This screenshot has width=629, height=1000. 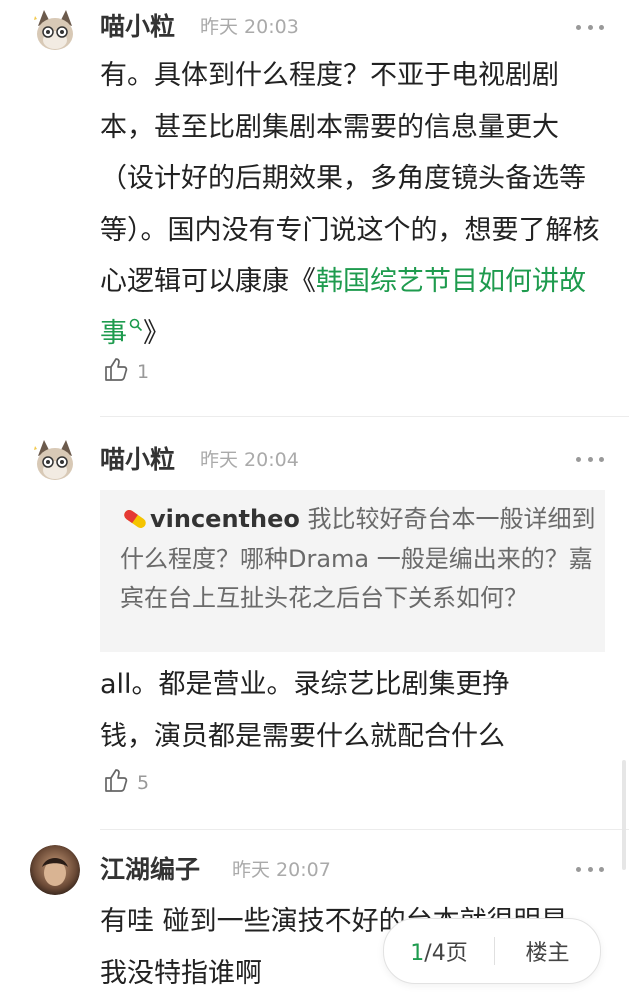 I want to click on like-button: 5, so click(x=126, y=782).